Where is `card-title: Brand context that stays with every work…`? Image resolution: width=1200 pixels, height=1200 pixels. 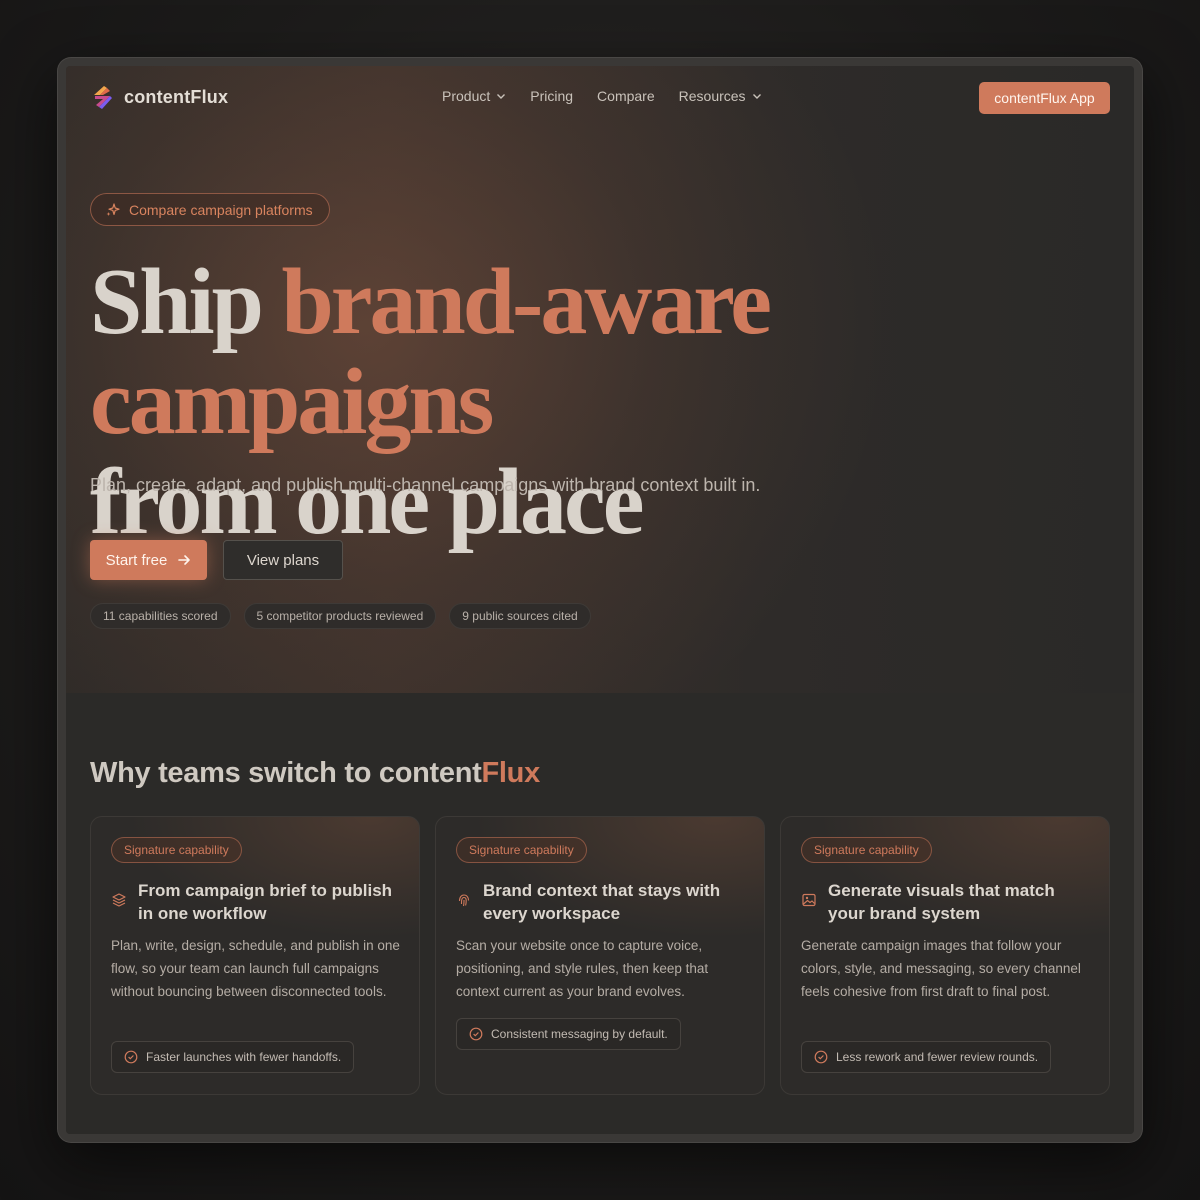 card-title: Brand context that stays with every work… is located at coordinates (602, 902).